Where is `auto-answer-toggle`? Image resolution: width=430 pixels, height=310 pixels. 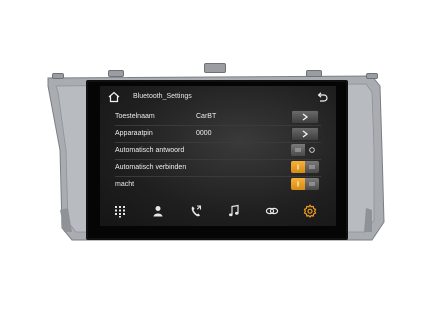 auto-answer-toggle is located at coordinates (305, 150).